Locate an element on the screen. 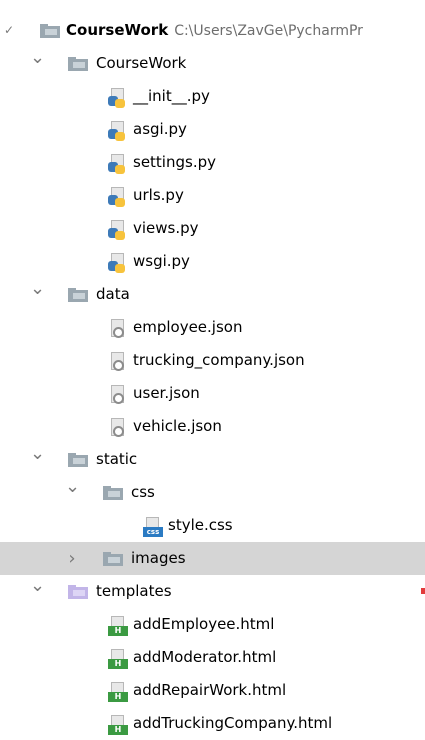 The height and width of the screenshot is (740, 425). tree-item-css: ⌄ css is located at coordinates (212, 492).